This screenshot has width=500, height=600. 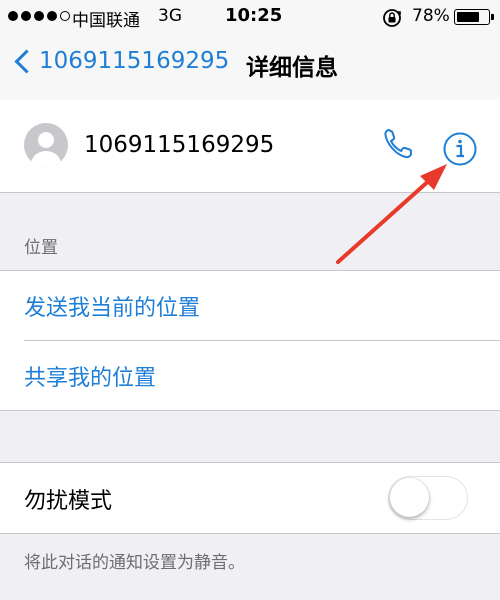 What do you see at coordinates (134, 563) in the screenshot?
I see `do-not-disturb-footer: 将此对话的通知设置为静音。` at bounding box center [134, 563].